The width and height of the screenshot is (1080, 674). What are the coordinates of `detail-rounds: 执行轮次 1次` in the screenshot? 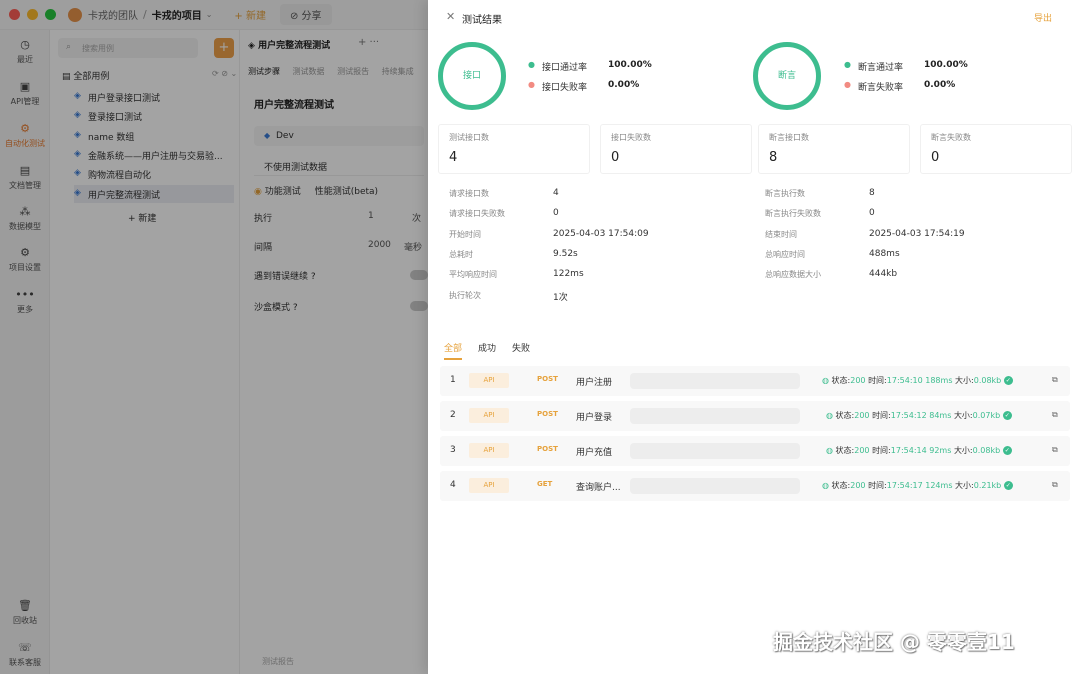 It's located at (579, 296).